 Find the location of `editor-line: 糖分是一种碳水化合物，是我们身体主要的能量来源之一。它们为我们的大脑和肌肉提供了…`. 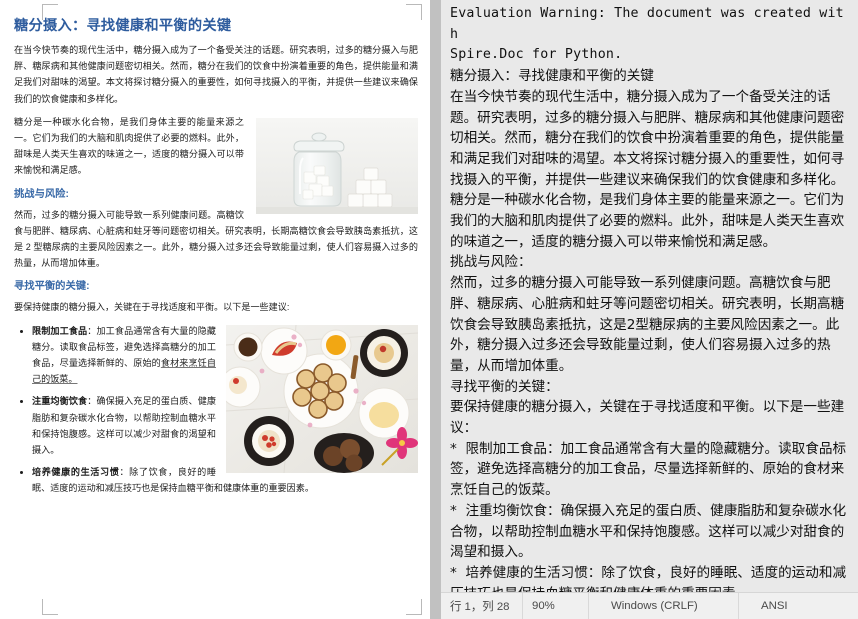

editor-line: 糖分是一种碳水化合物，是我们身体主要的能量来源之一。它们为我们的大脑和肌肉提供了… is located at coordinates (647, 221).